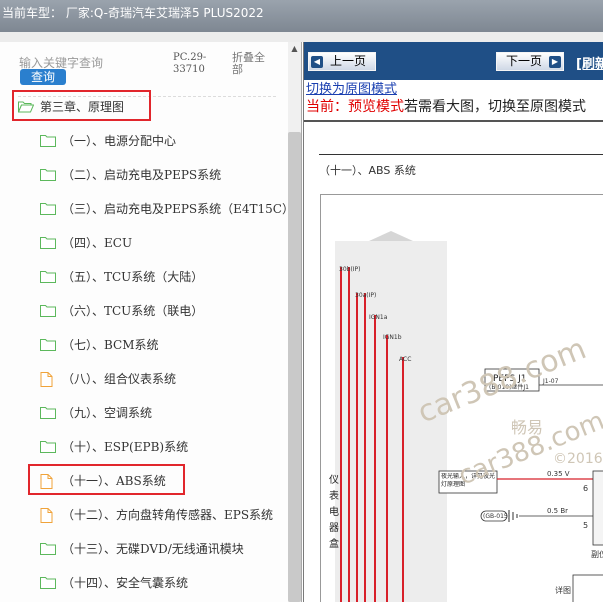 The width and height of the screenshot is (603, 602). What do you see at coordinates (327, 107) in the screenshot?
I see `mode-prefix: 当前：` at bounding box center [327, 107].